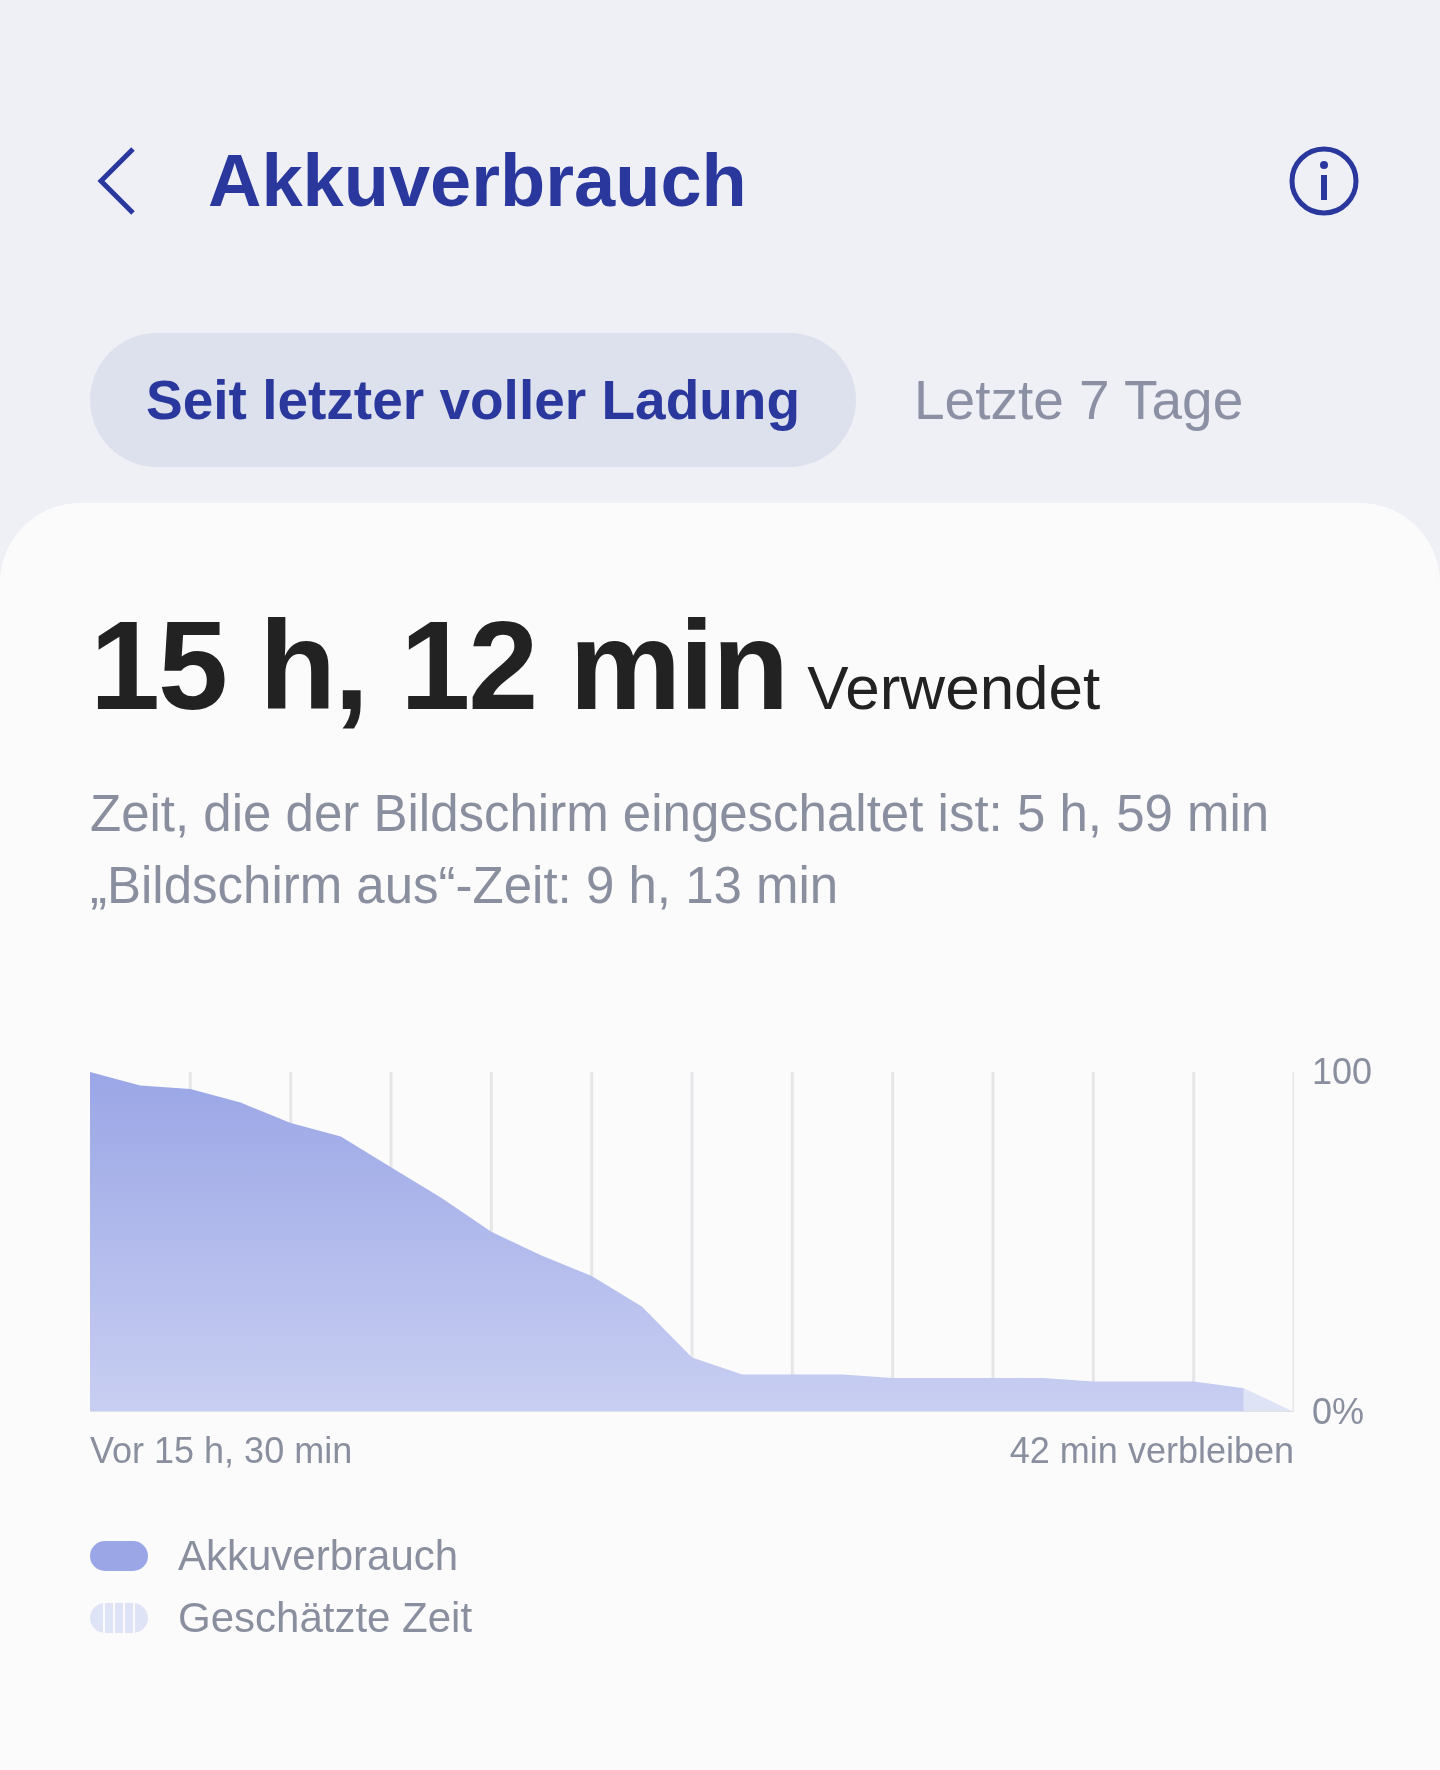  What do you see at coordinates (1342, 1072) in the screenshot?
I see `y-axis-label: 100` at bounding box center [1342, 1072].